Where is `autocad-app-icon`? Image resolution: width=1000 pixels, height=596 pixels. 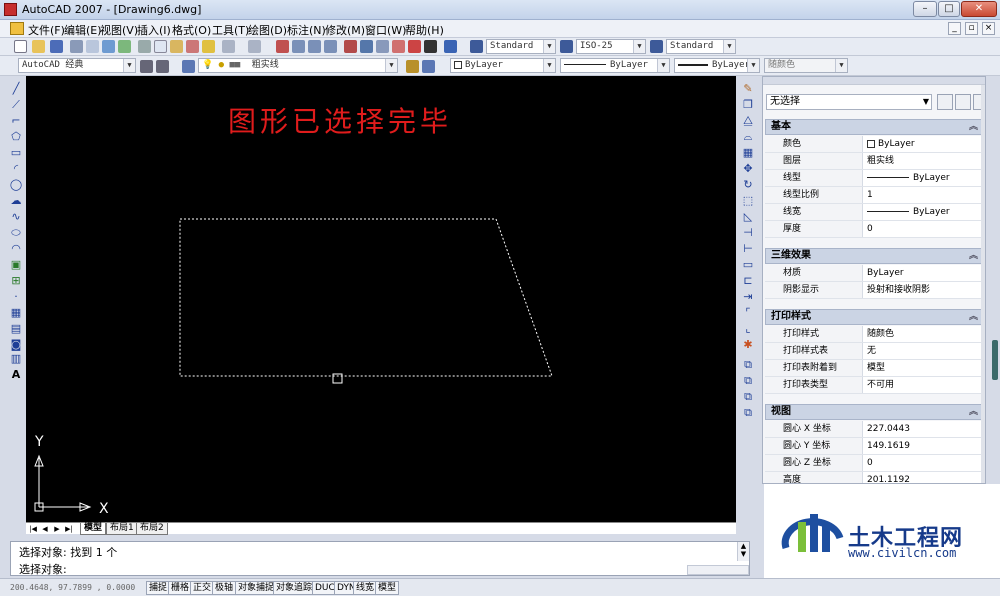 autocad-app-icon is located at coordinates (10, 9).